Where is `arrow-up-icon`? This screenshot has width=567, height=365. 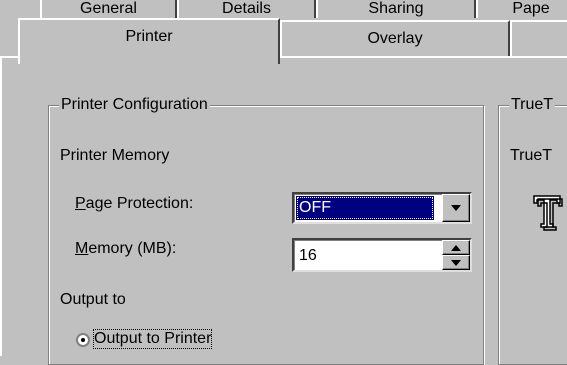 arrow-up-icon is located at coordinates (456, 248).